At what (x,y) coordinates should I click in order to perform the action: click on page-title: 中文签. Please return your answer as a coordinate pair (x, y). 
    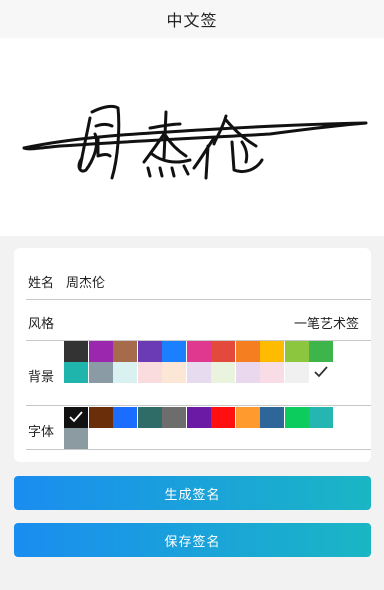
    Looking at the image, I should click on (192, 20).